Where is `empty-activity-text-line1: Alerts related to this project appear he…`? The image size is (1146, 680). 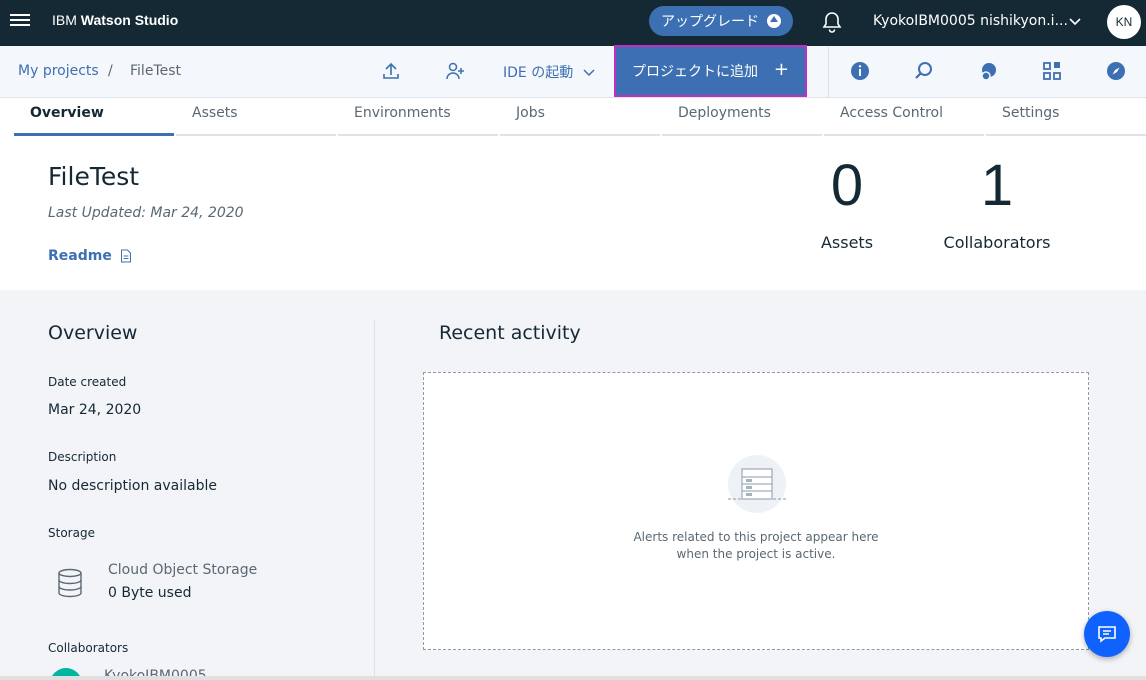
empty-activity-text-line1: Alerts related to this project appear he… is located at coordinates (756, 537).